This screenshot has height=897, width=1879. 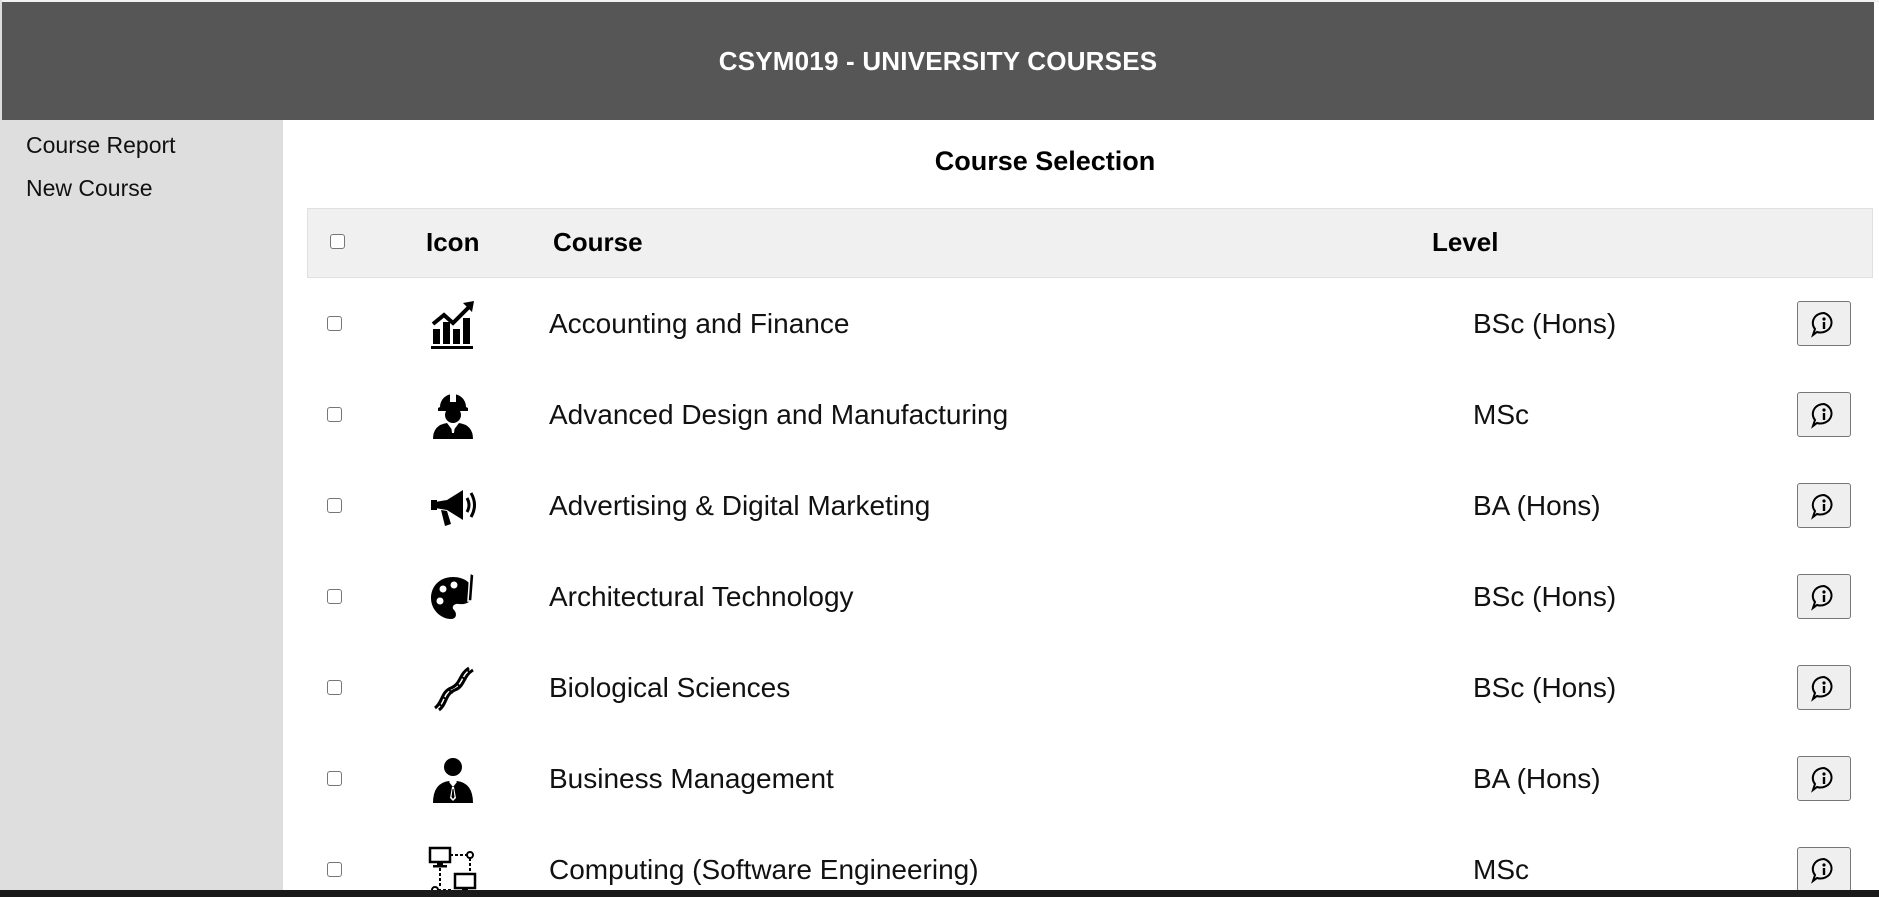 What do you see at coordinates (453, 242) in the screenshot?
I see `column-header-icon: Icon` at bounding box center [453, 242].